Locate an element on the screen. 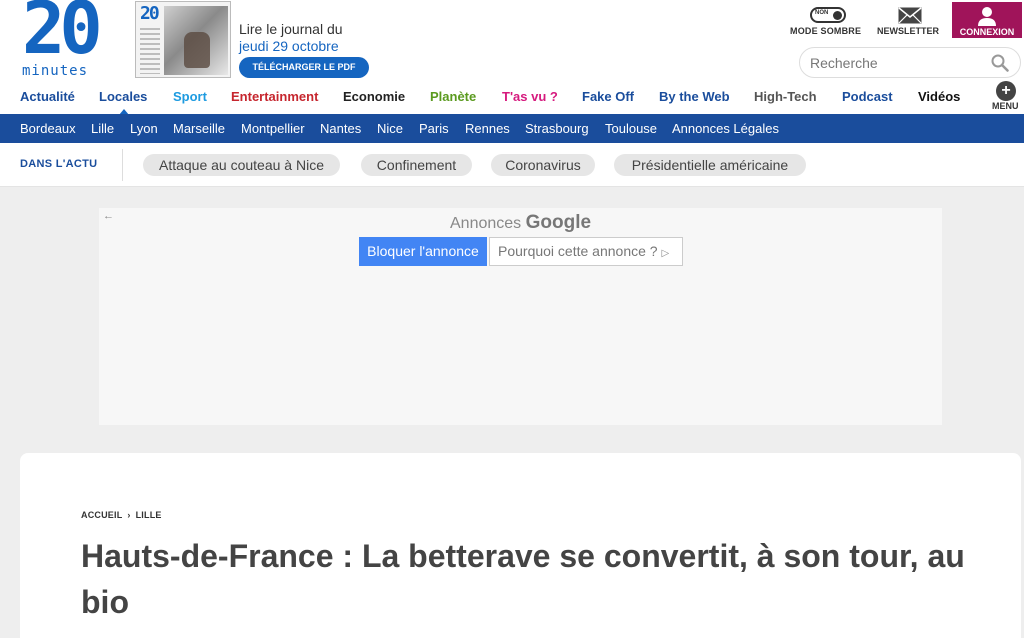  city-item-annonces-legales: Annonces Légales is located at coordinates (725, 128).